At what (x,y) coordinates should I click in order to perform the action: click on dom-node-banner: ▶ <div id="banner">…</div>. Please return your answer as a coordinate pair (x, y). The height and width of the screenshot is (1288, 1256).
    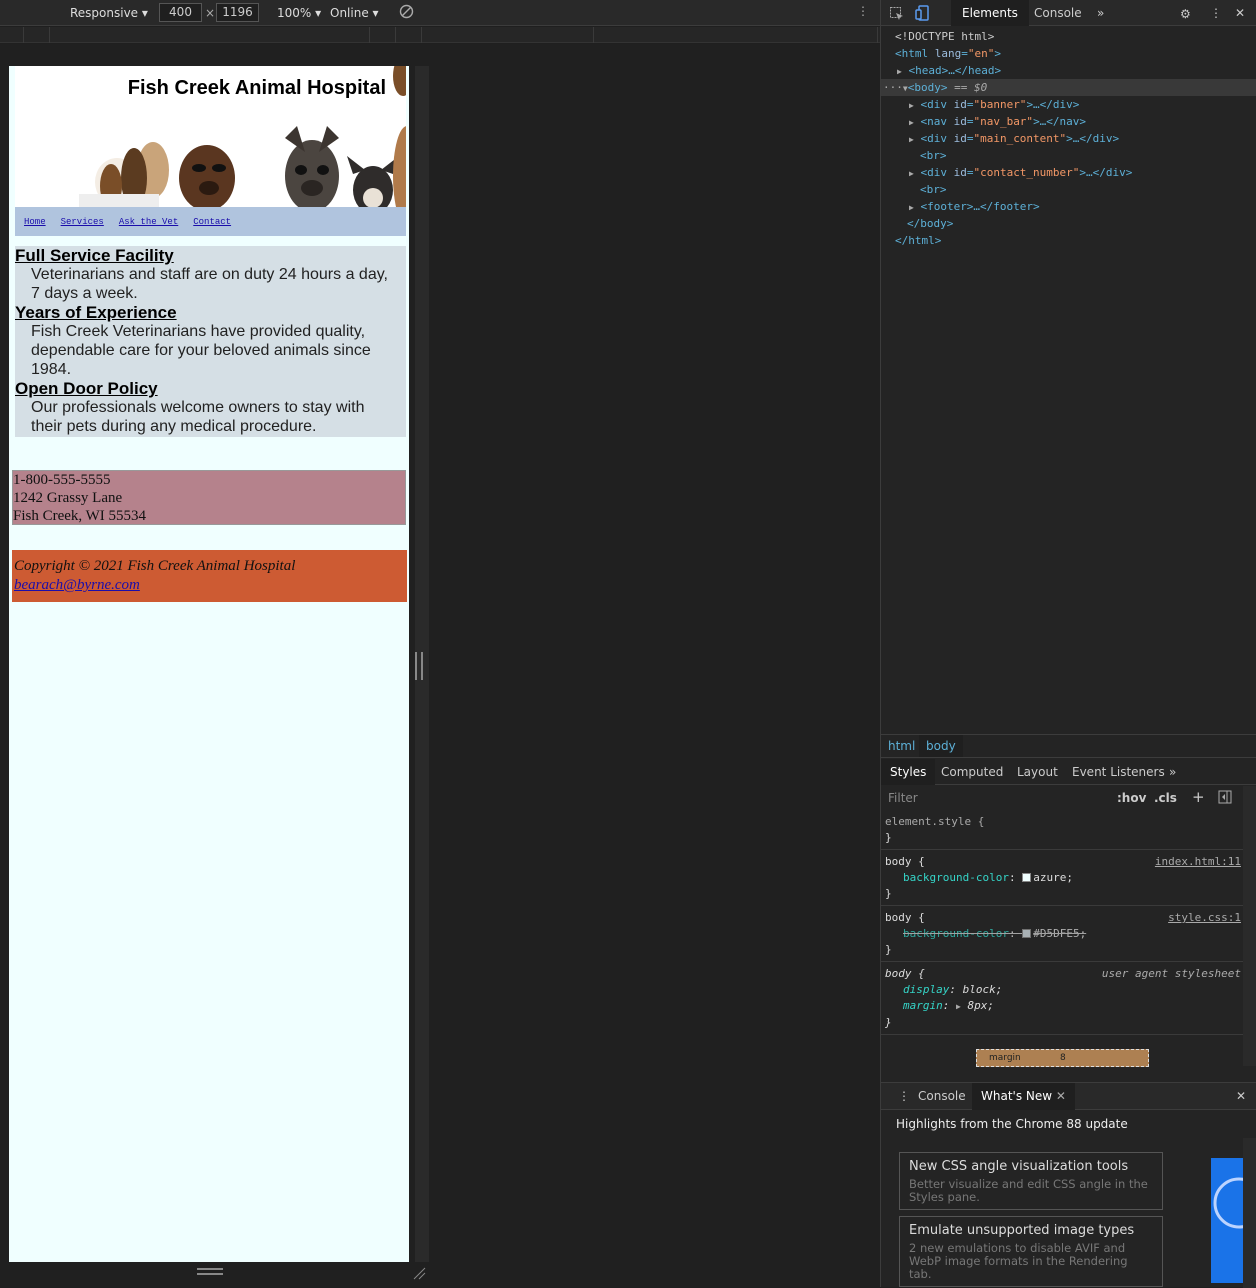
    Looking at the image, I should click on (1068, 104).